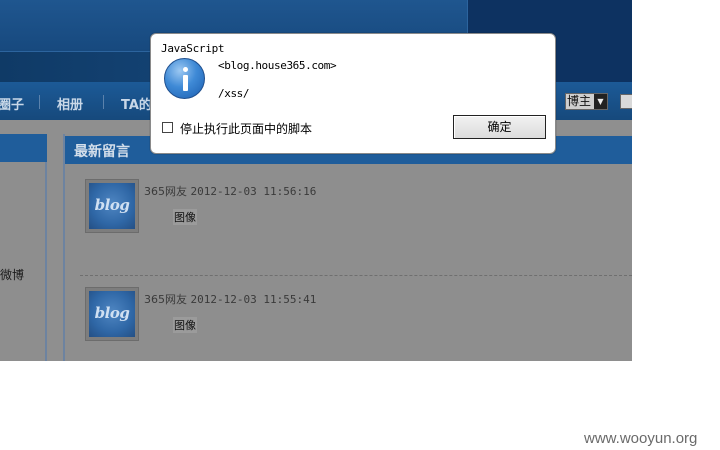 The height and width of the screenshot is (450, 720). I want to click on nav-search-box, so click(626, 101).